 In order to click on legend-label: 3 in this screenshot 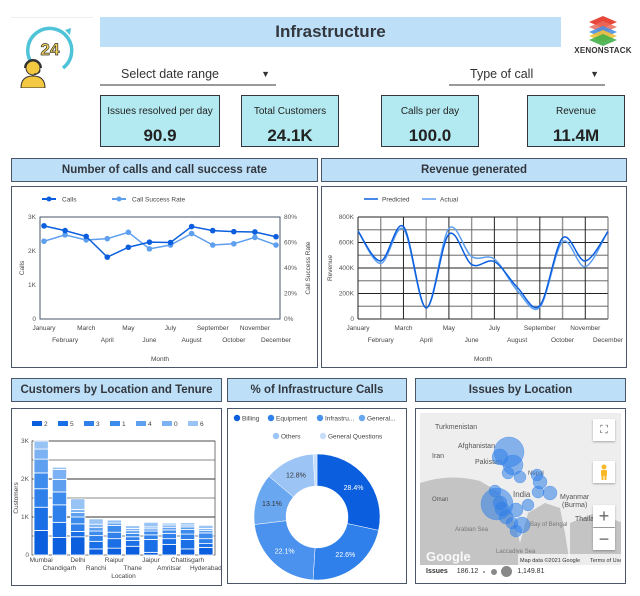, I will do `click(98, 424)`.